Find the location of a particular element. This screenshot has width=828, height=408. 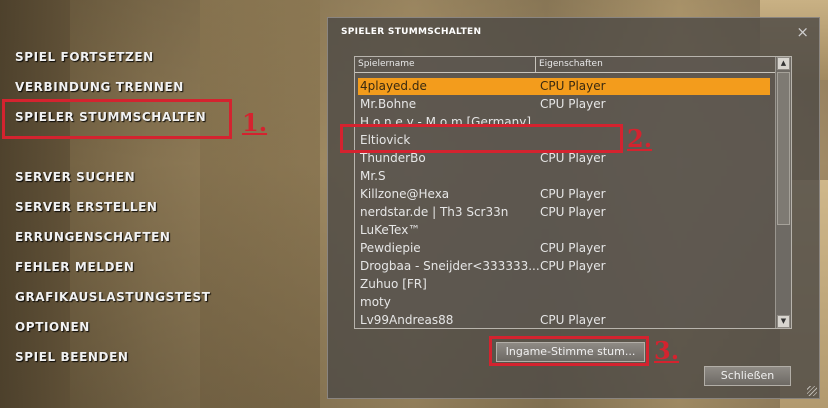

dialog-title: SPIELER STUMMSCHALTEN is located at coordinates (411, 32).